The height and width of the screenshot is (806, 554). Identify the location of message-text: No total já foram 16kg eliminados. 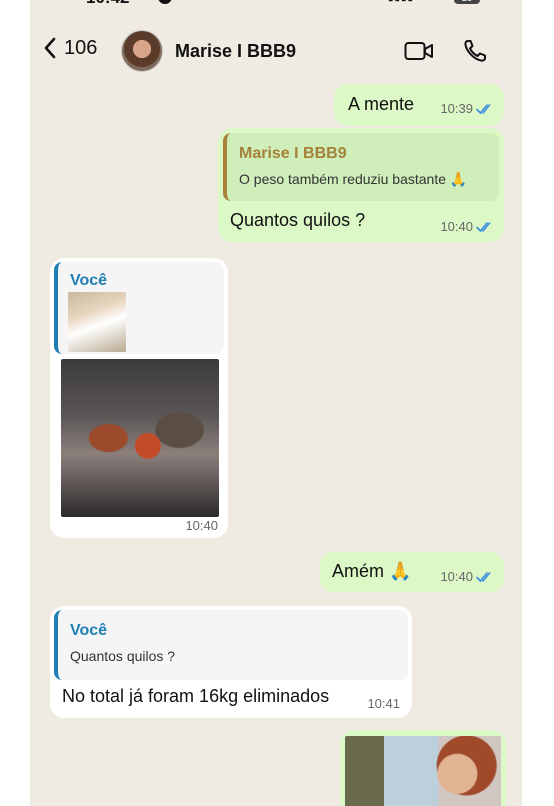
(196, 696).